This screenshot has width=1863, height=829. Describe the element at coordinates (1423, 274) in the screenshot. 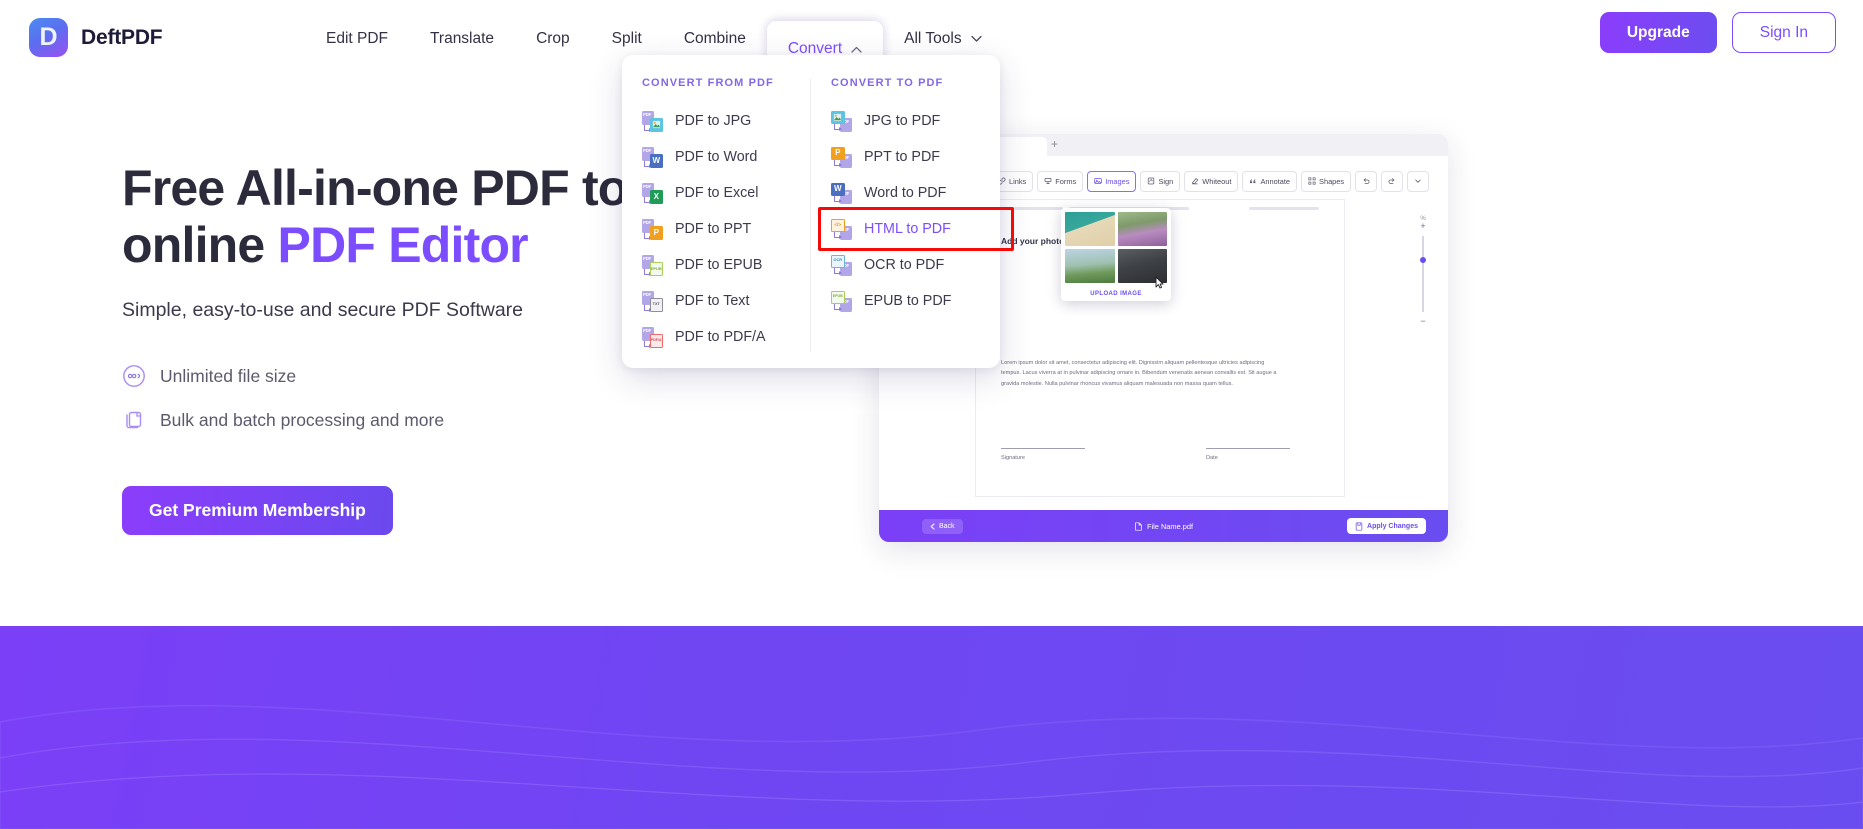

I see `zoom-slider-track` at that location.